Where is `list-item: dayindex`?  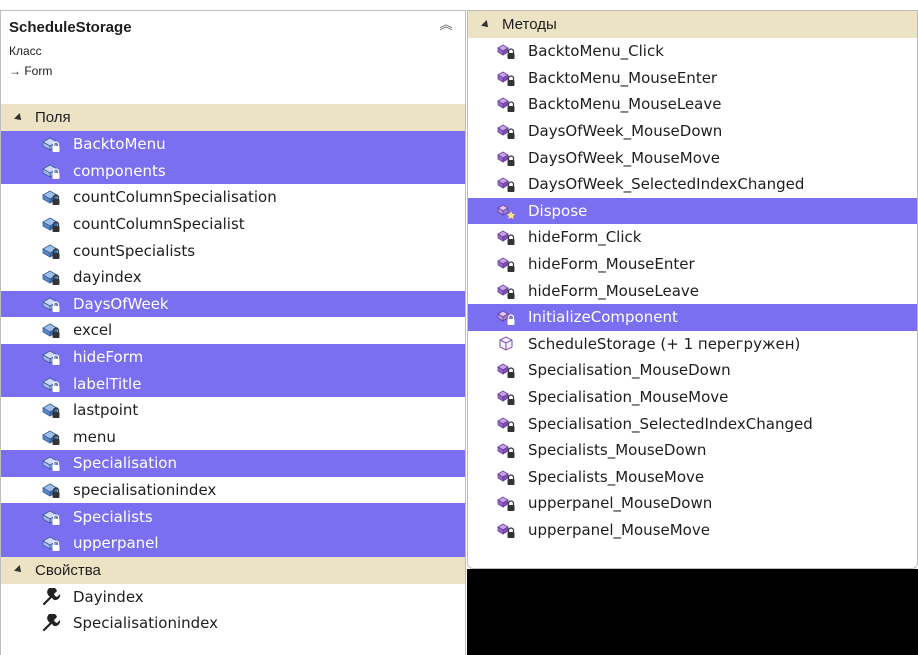
list-item: dayindex is located at coordinates (233, 277).